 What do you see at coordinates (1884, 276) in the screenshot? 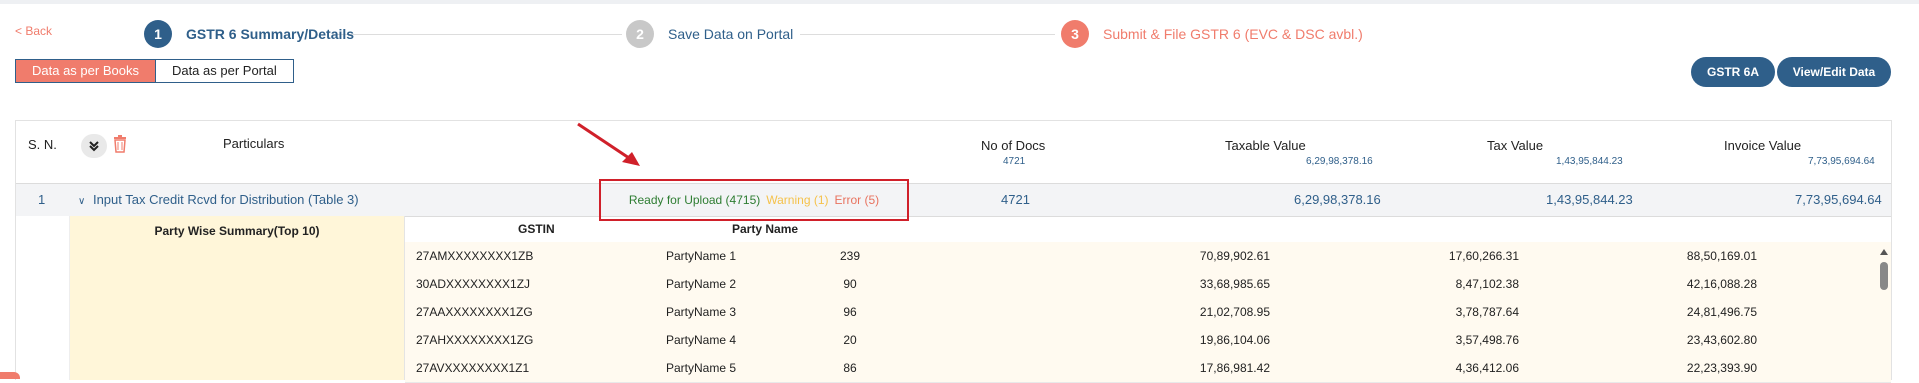
I see `scrollbar-thumb` at bounding box center [1884, 276].